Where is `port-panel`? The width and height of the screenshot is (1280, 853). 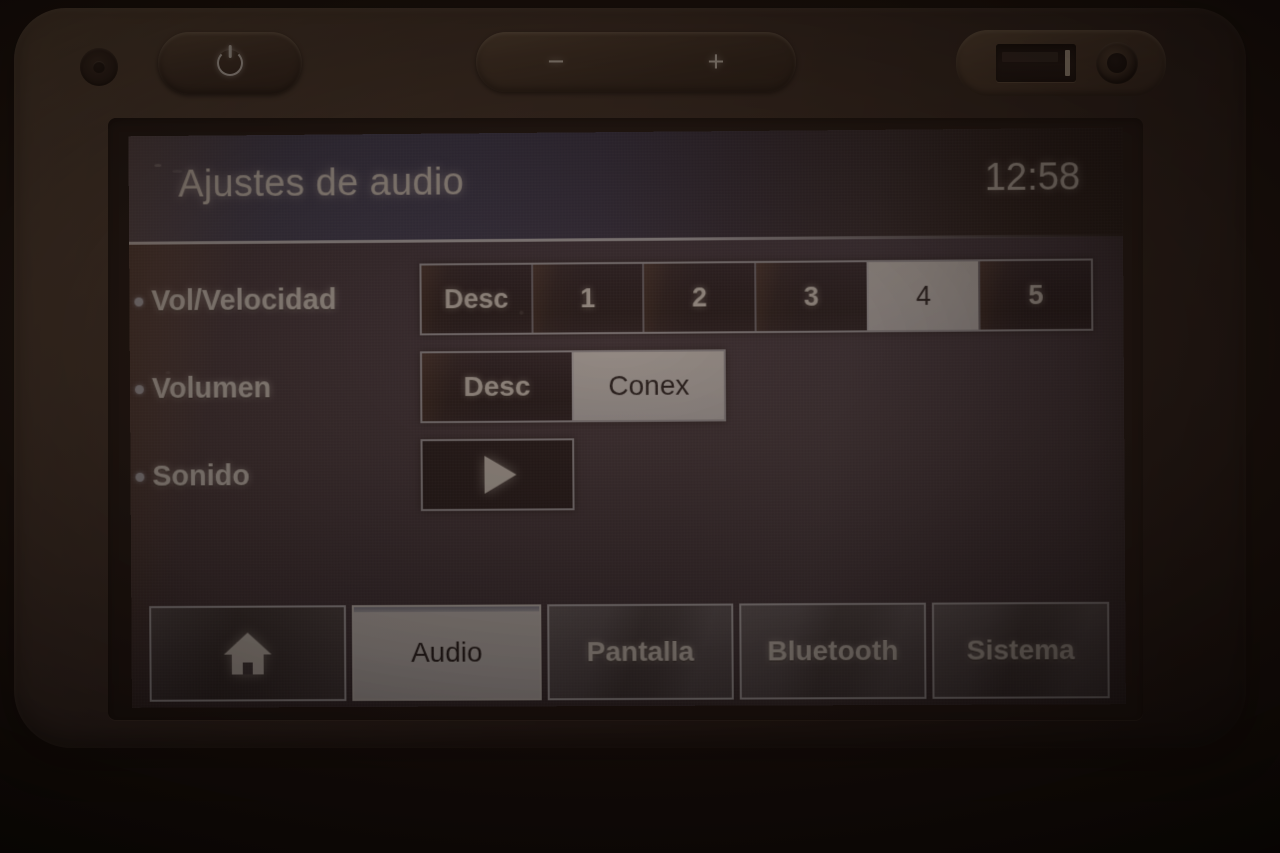
port-panel is located at coordinates (1061, 63).